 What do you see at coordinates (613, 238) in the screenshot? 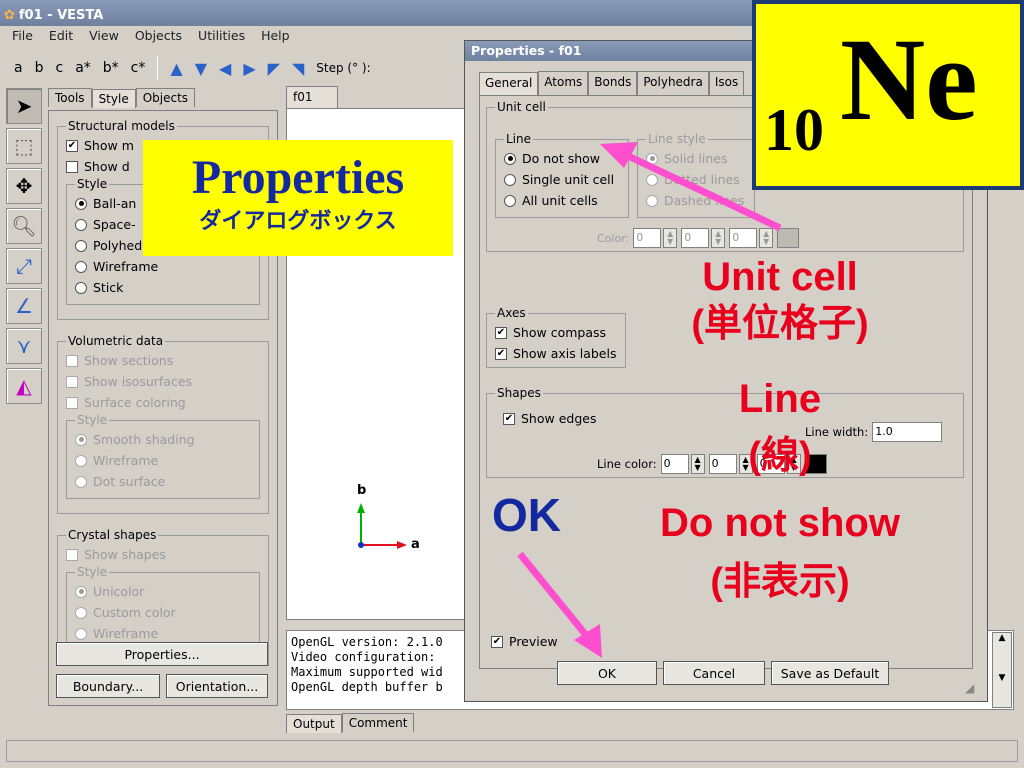
I see `cell-color-label: Color:` at bounding box center [613, 238].